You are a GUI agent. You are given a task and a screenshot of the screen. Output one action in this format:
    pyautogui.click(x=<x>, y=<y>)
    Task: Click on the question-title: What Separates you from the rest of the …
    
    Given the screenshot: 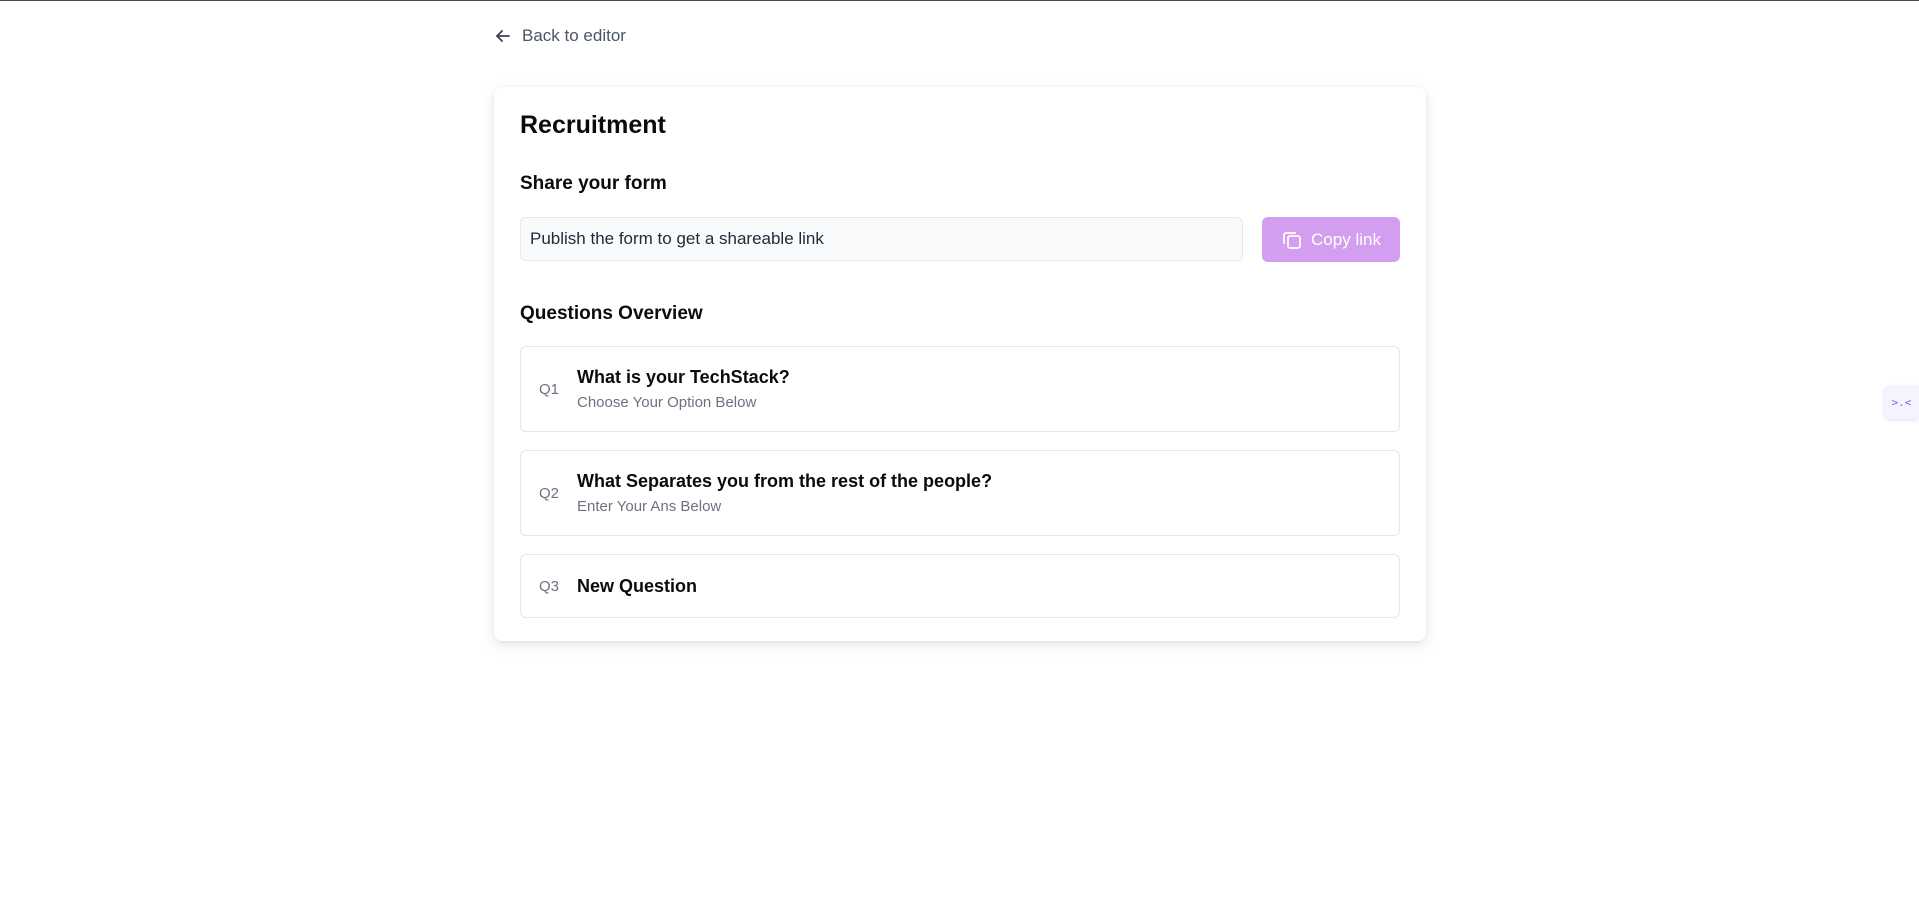 What is the action you would take?
    pyautogui.click(x=785, y=481)
    